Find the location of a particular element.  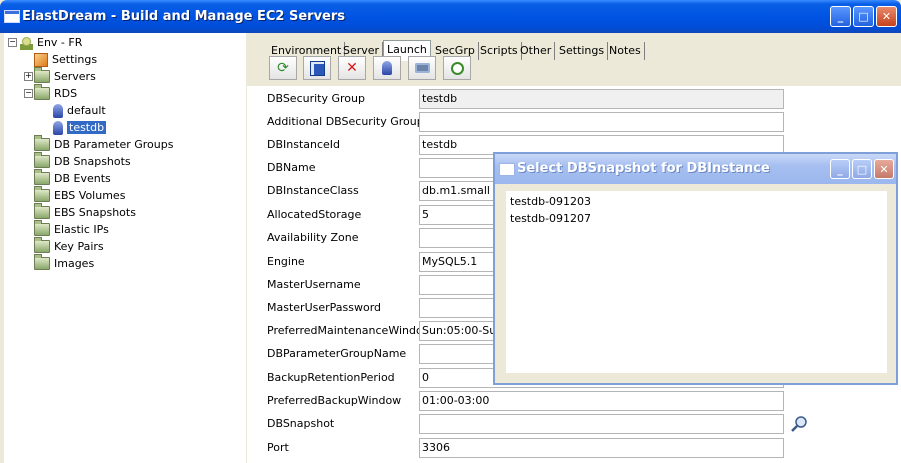

dbsecurity-group-field: testdb is located at coordinates (601, 99).